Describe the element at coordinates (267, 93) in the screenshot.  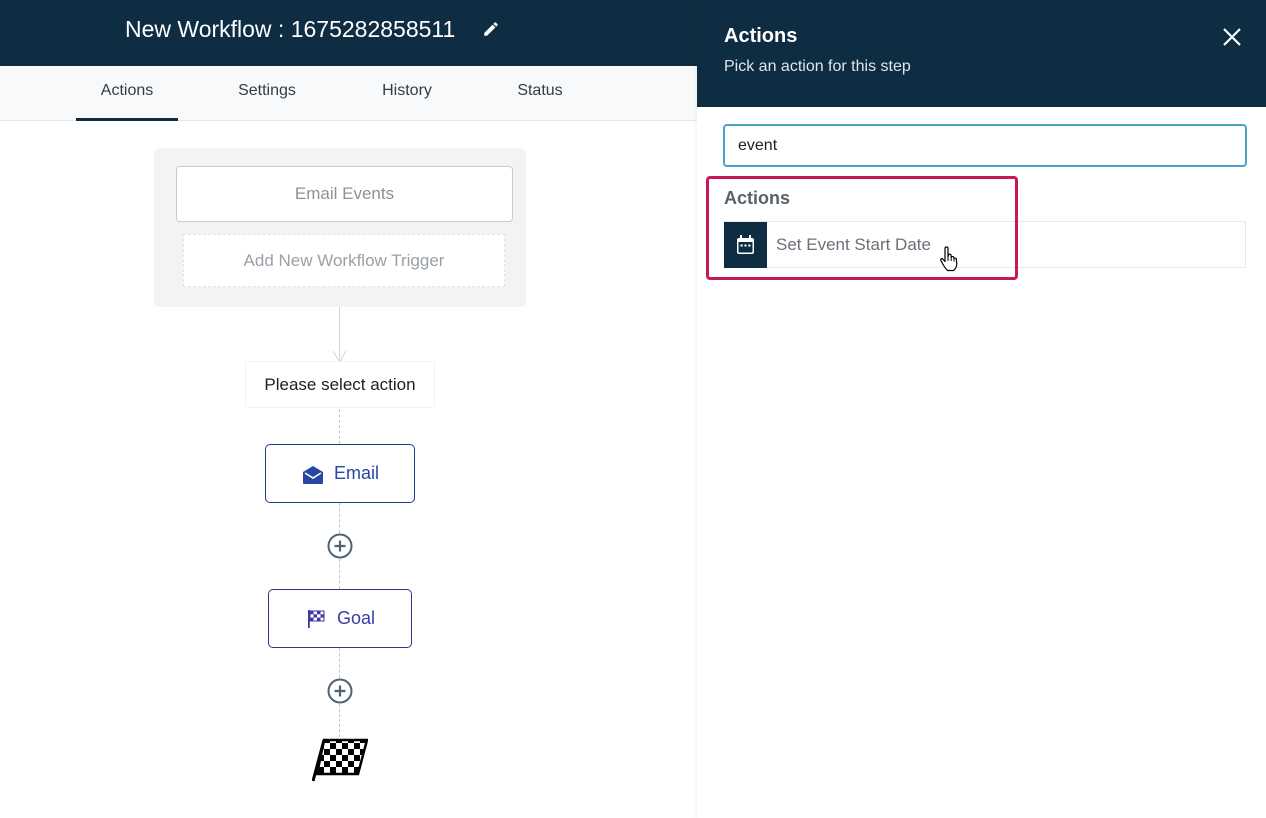
I see `tab-settings: Settings` at that location.